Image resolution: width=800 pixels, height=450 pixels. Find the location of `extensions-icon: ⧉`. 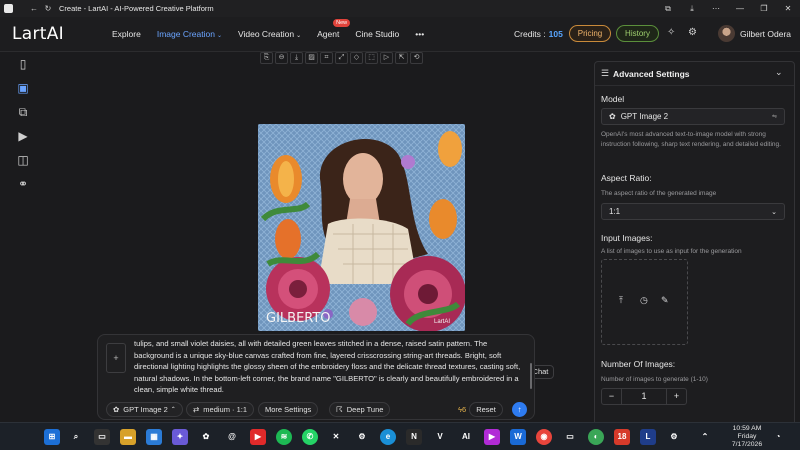

extensions-icon: ⧉ is located at coordinates (668, 9).